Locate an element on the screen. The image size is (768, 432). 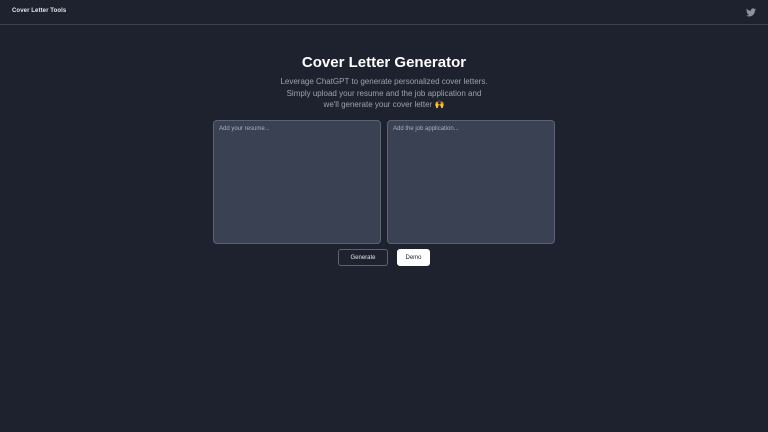
resume-input is located at coordinates (297, 182).